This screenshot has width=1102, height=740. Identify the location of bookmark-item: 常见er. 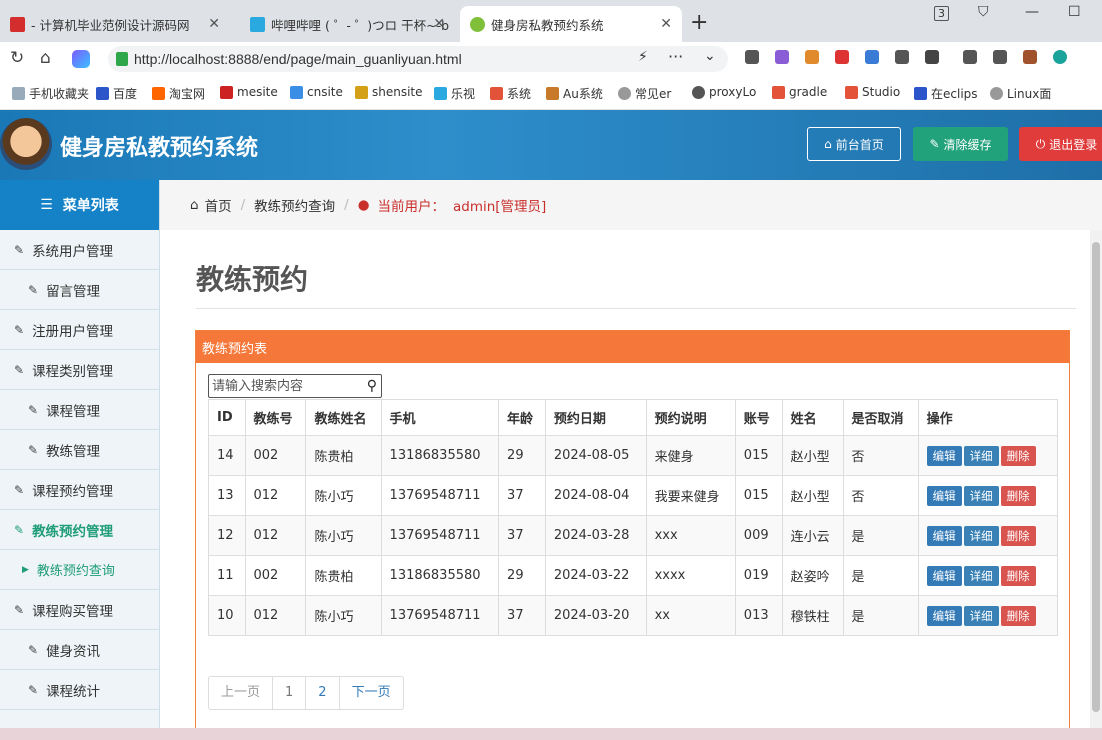
(644, 93).